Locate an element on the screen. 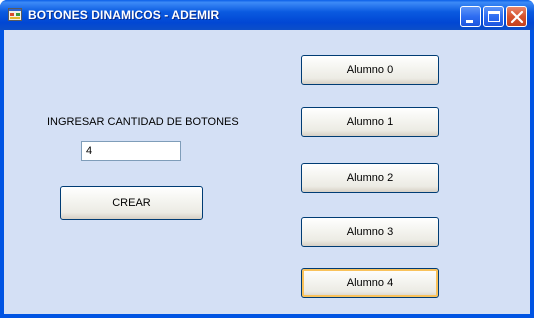 The width and height of the screenshot is (534, 318). maximize-button is located at coordinates (493, 16).